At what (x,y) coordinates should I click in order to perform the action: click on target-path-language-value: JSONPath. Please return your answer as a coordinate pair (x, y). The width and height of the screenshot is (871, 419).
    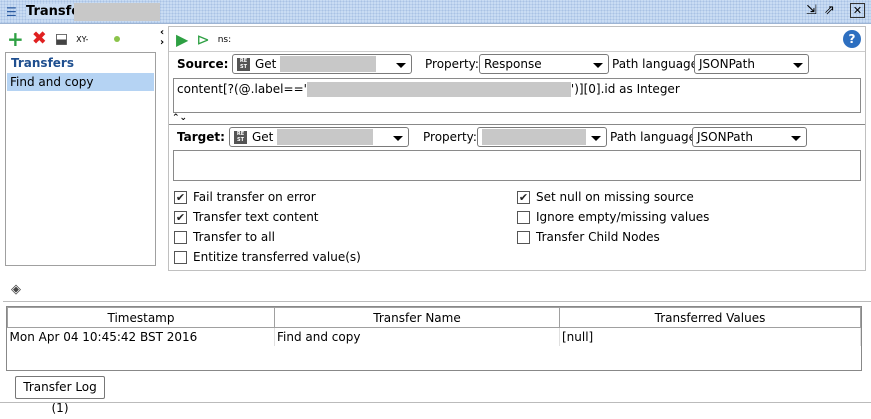
    Looking at the image, I should click on (725, 137).